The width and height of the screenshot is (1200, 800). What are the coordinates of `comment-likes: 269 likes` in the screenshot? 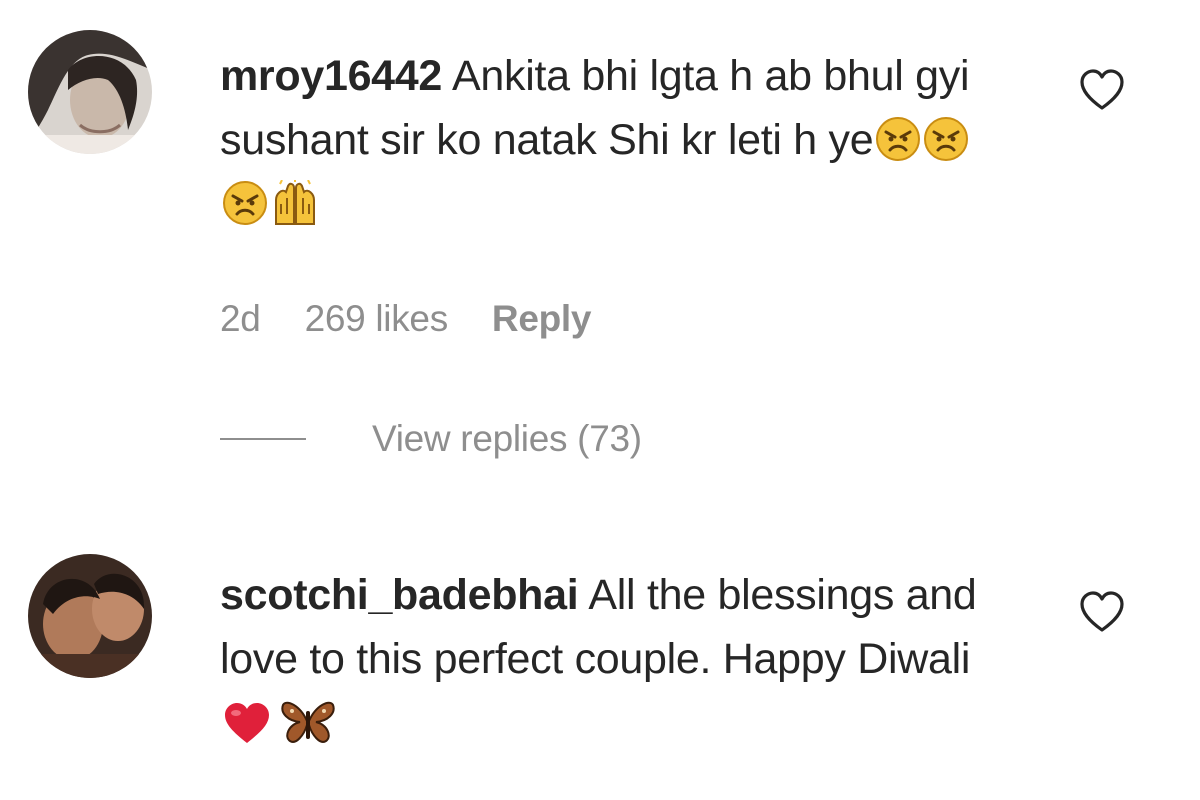 It's located at (377, 318).